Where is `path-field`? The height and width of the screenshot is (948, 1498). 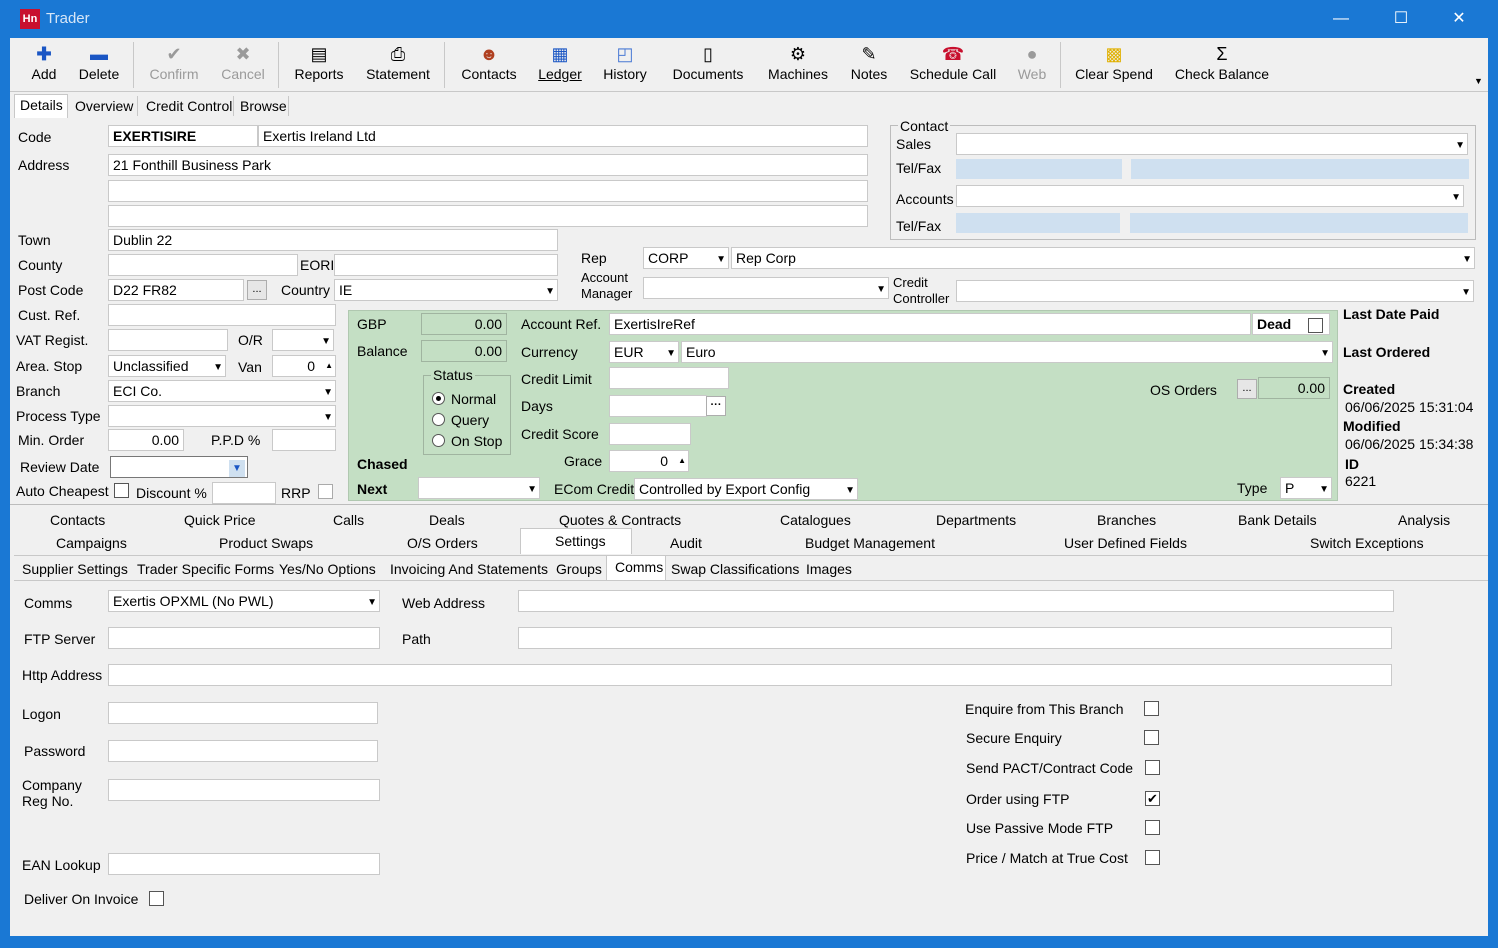
path-field is located at coordinates (955, 638).